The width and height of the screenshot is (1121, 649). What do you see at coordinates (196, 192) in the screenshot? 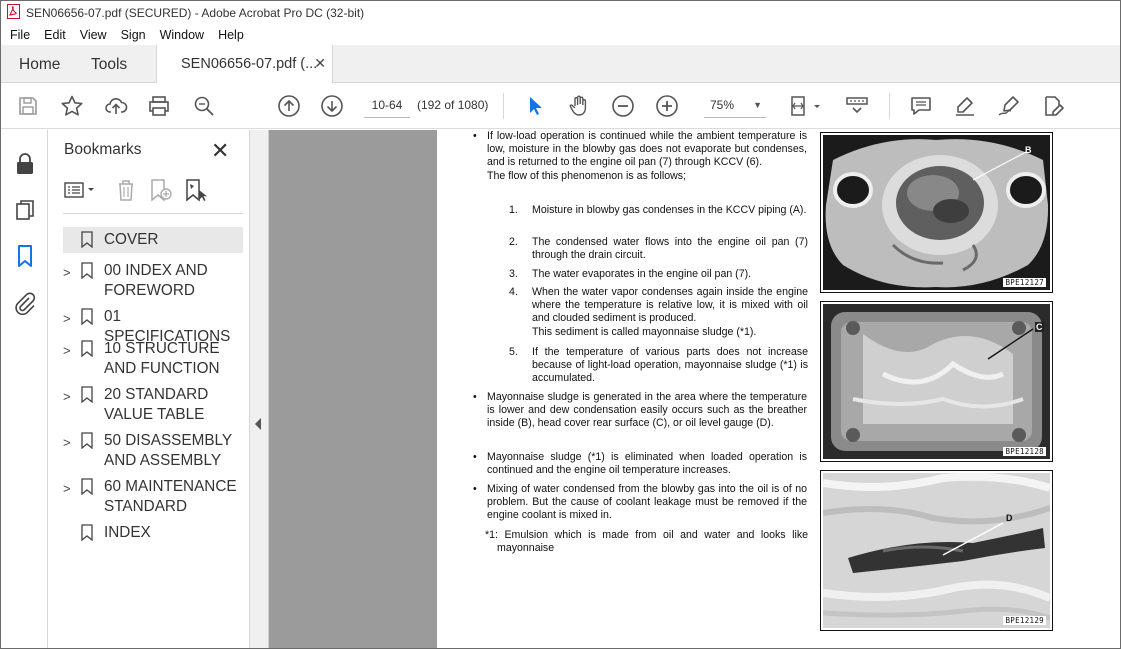
I see `bookmark-from-selection-icon` at bounding box center [196, 192].